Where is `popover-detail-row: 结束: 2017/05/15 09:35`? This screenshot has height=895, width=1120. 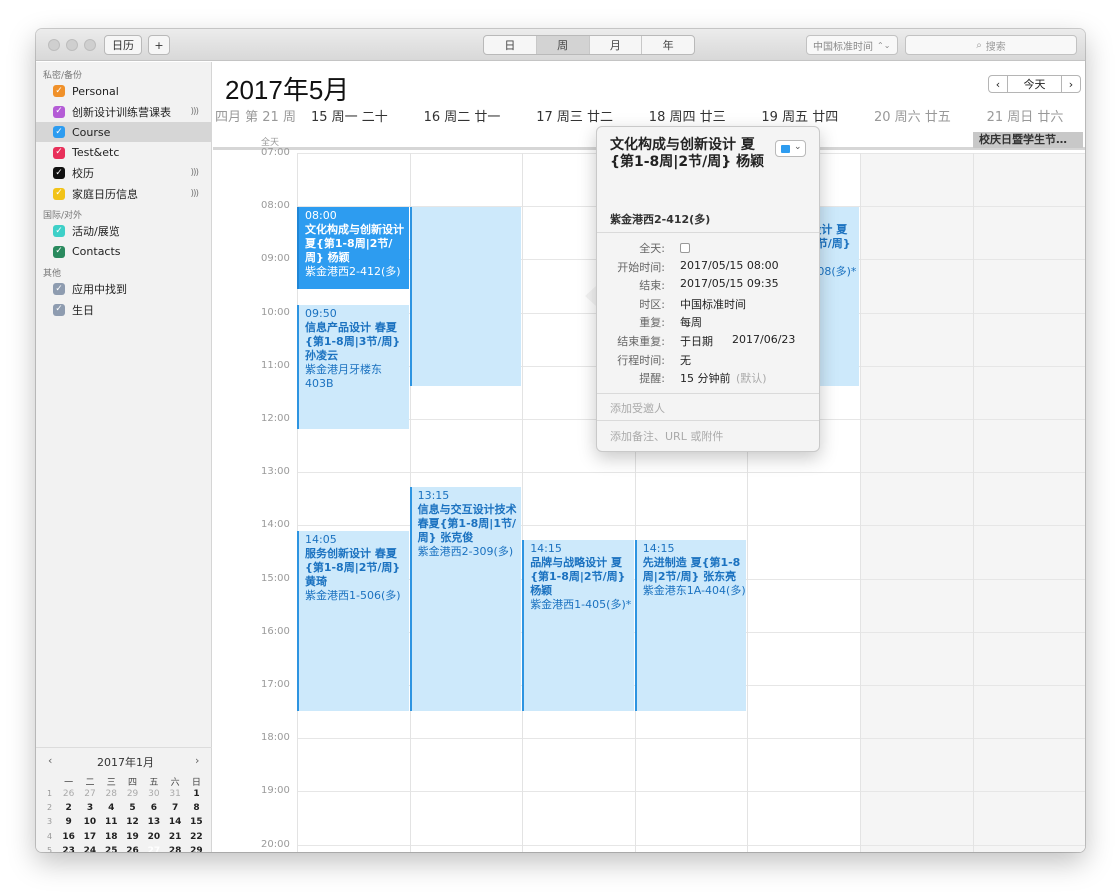 popover-detail-row: 结束: 2017/05/15 09:35 is located at coordinates (708, 286).